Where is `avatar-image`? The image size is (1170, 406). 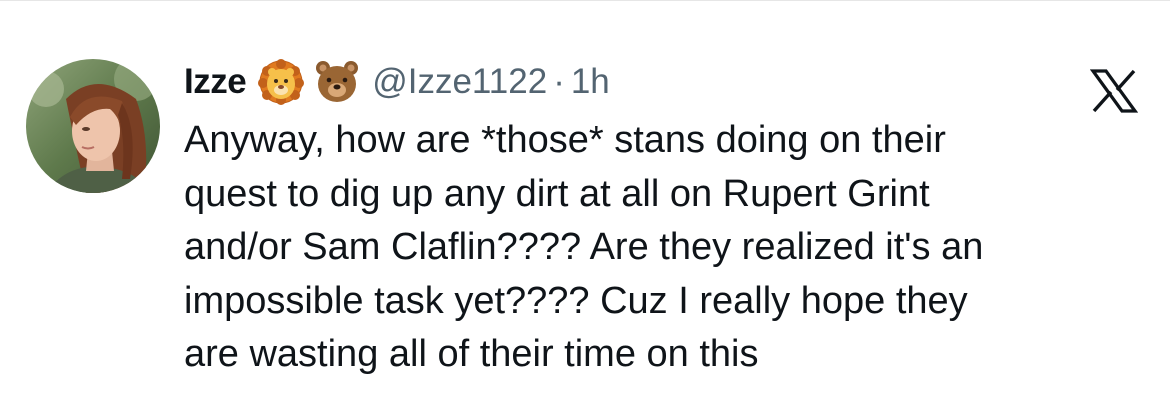 avatar-image is located at coordinates (93, 126).